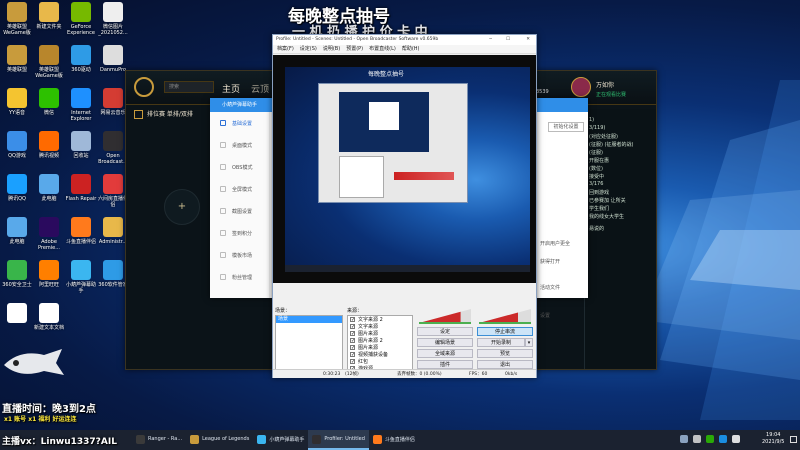 The image size is (800, 450). Describe the element at coordinates (17, 145) in the screenshot. I see `desktop-icon-qqgame: QQ游戏` at that location.